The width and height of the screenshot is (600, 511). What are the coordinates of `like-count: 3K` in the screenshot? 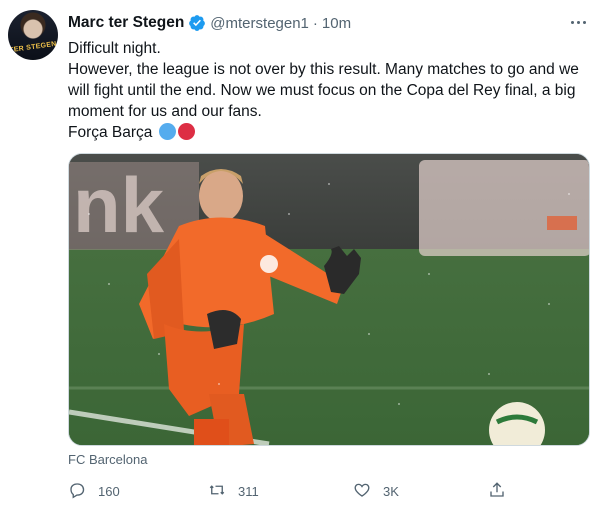 It's located at (391, 491).